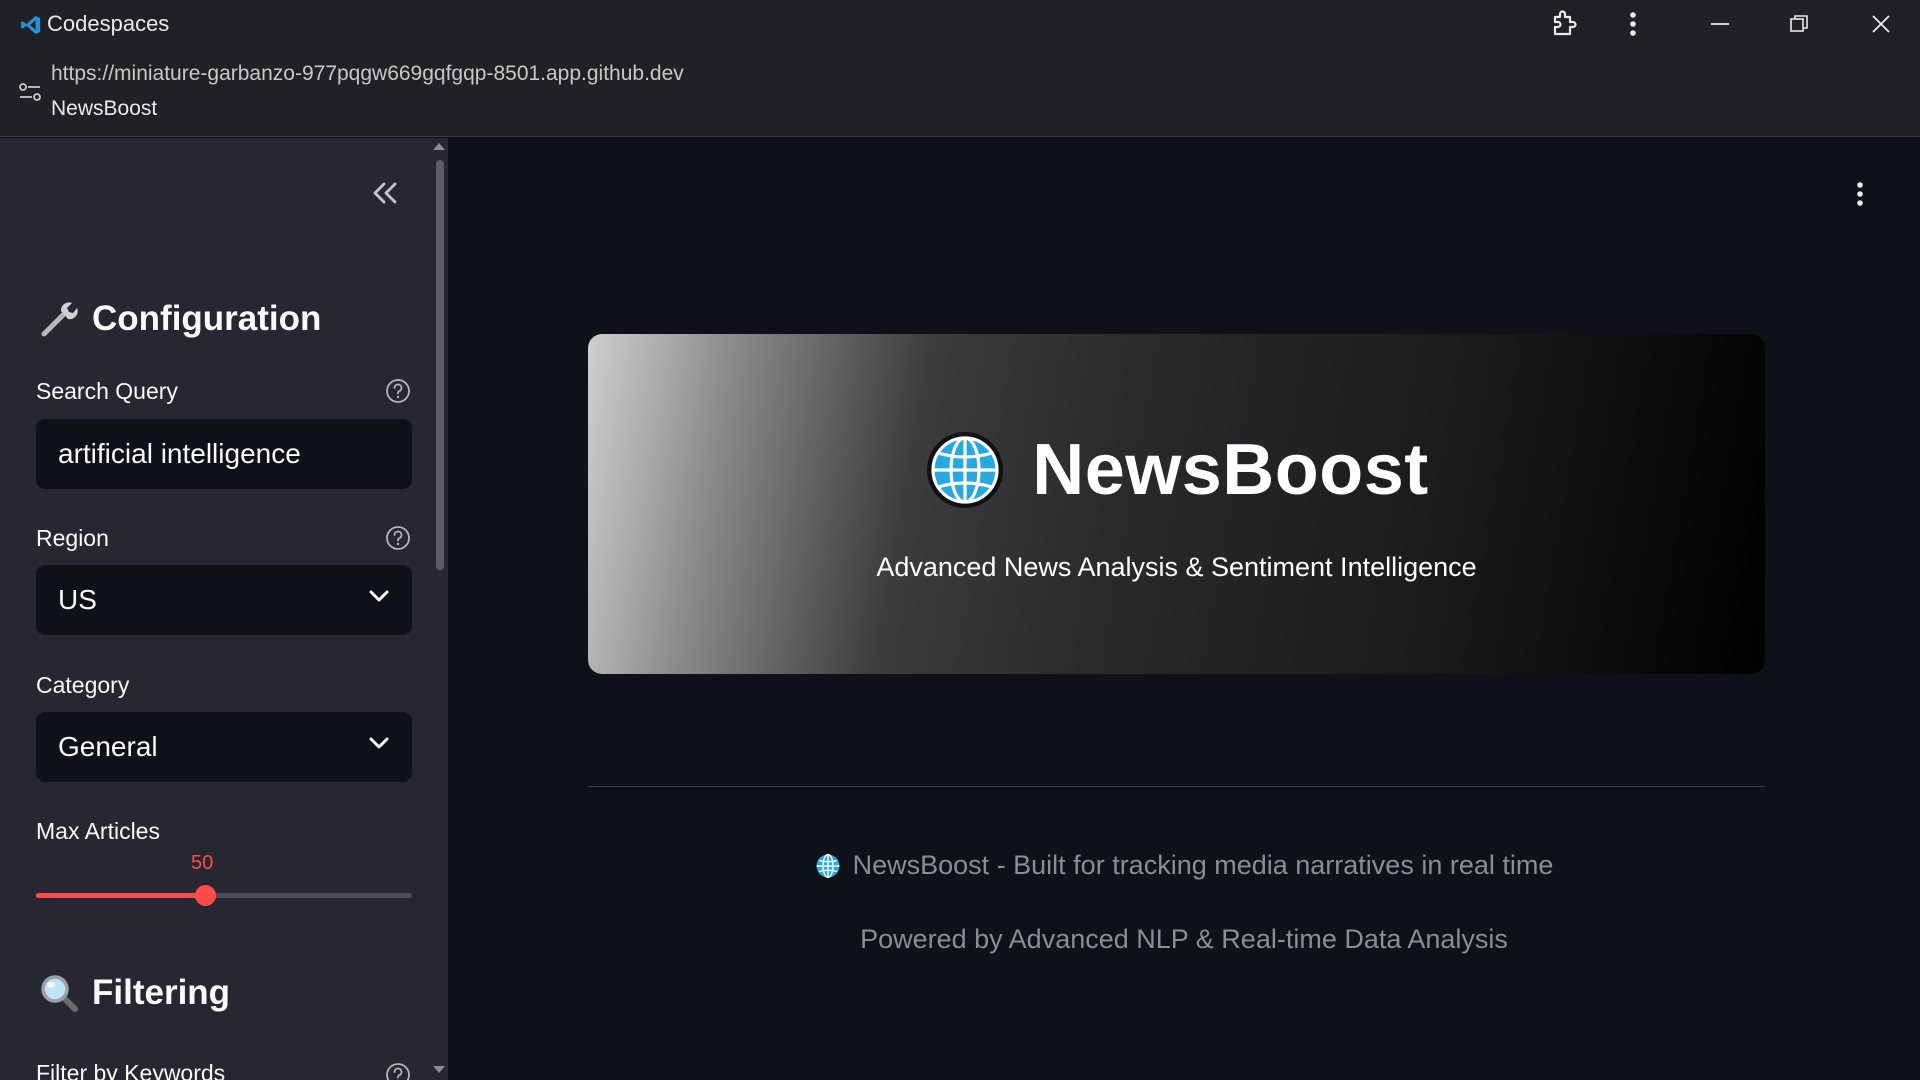  I want to click on region-value: US, so click(77, 599).